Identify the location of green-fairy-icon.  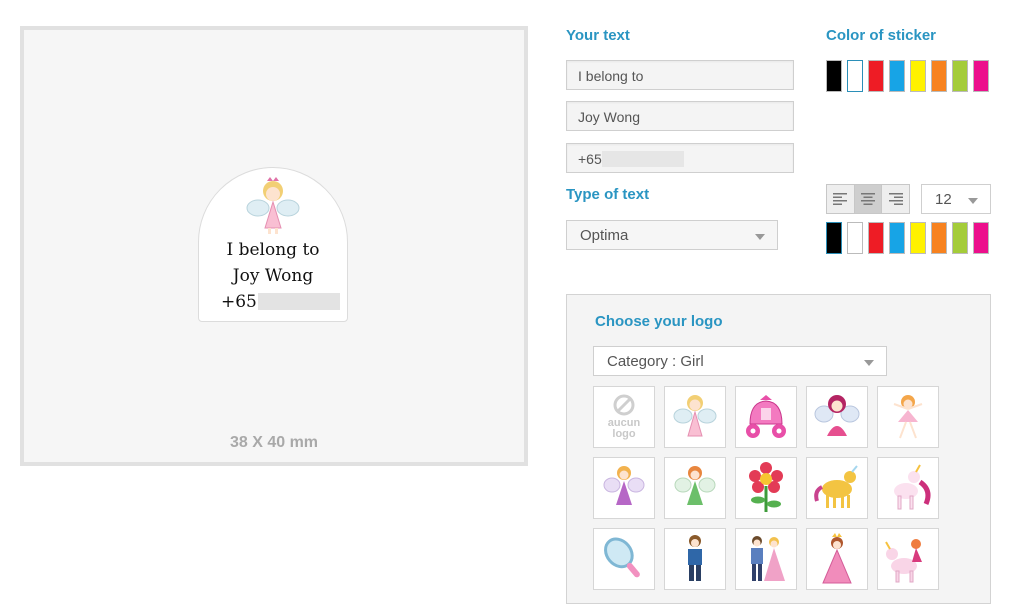
(695, 485).